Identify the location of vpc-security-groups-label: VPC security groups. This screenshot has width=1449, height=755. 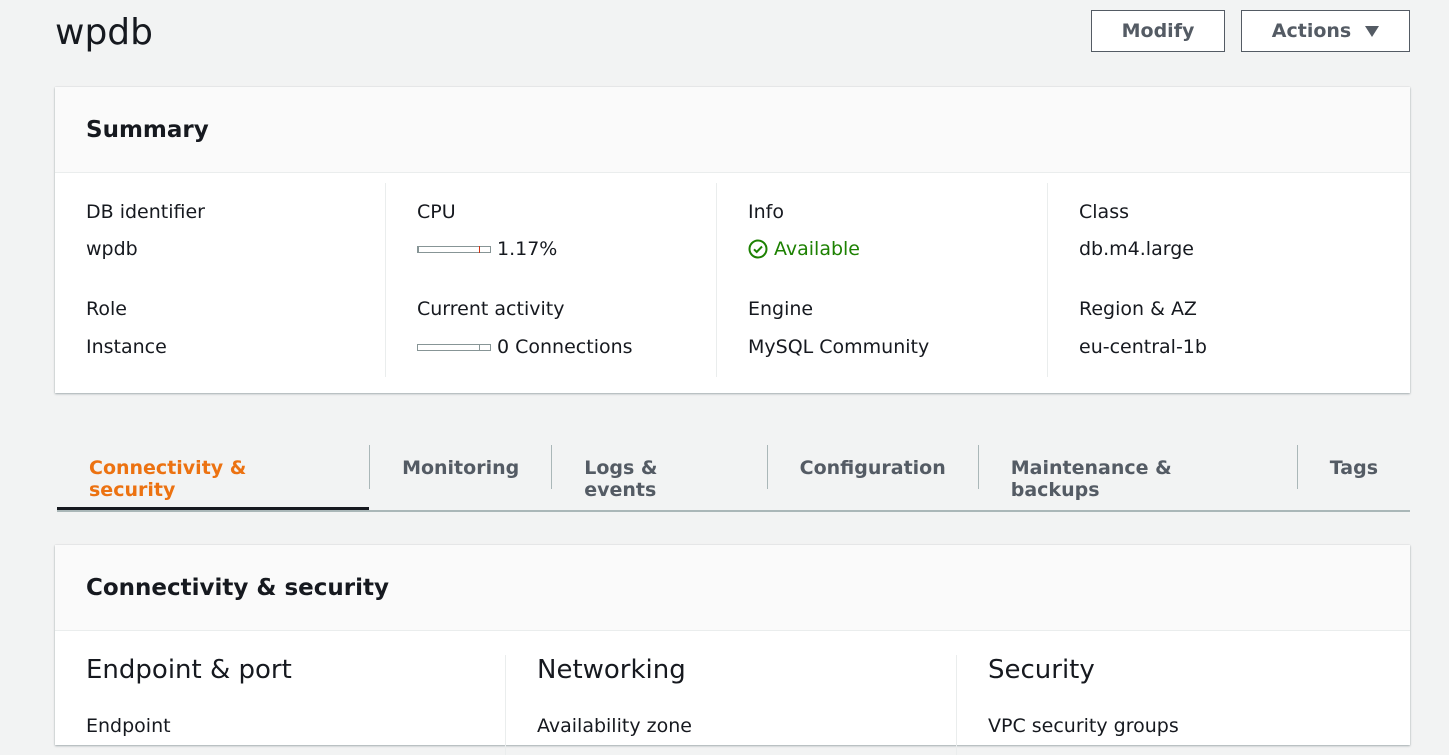
(1083, 726).